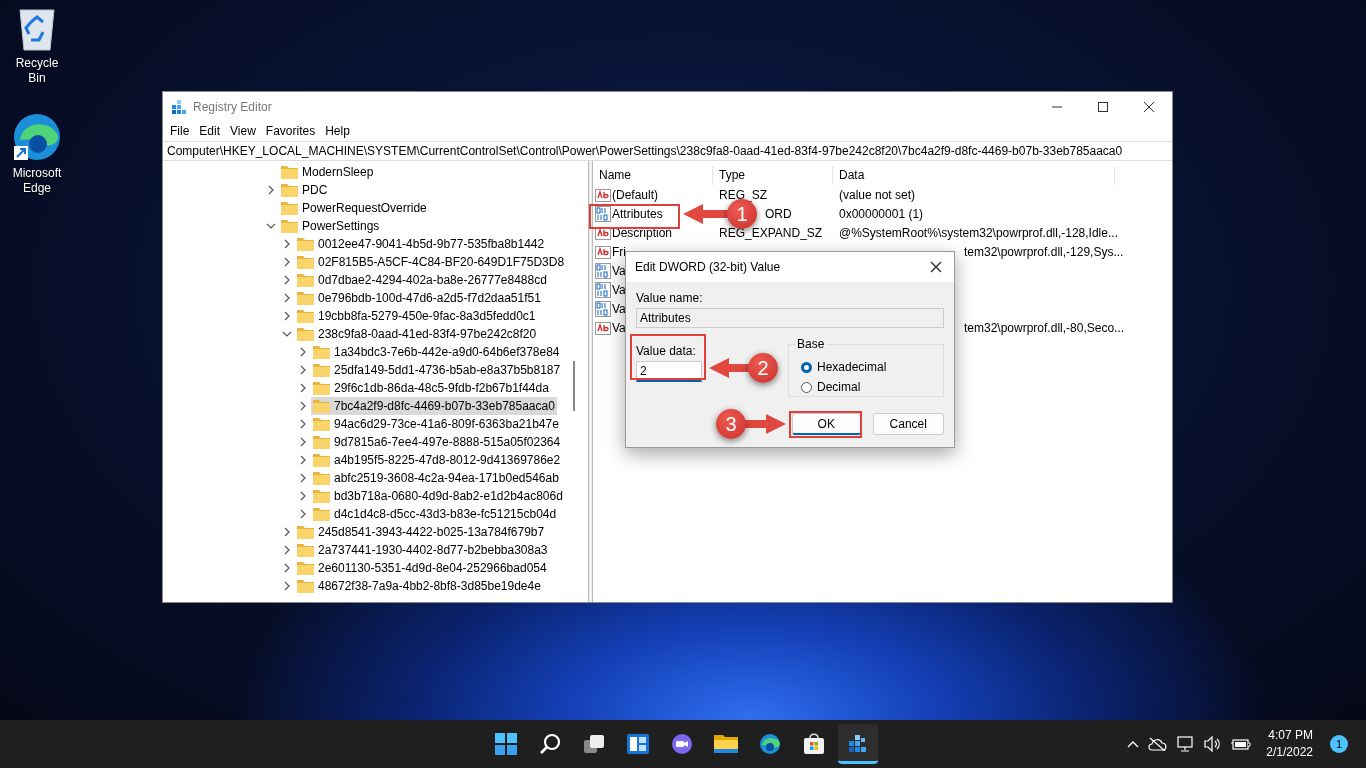 The image size is (1366, 768). I want to click on menu-item: View, so click(243, 131).